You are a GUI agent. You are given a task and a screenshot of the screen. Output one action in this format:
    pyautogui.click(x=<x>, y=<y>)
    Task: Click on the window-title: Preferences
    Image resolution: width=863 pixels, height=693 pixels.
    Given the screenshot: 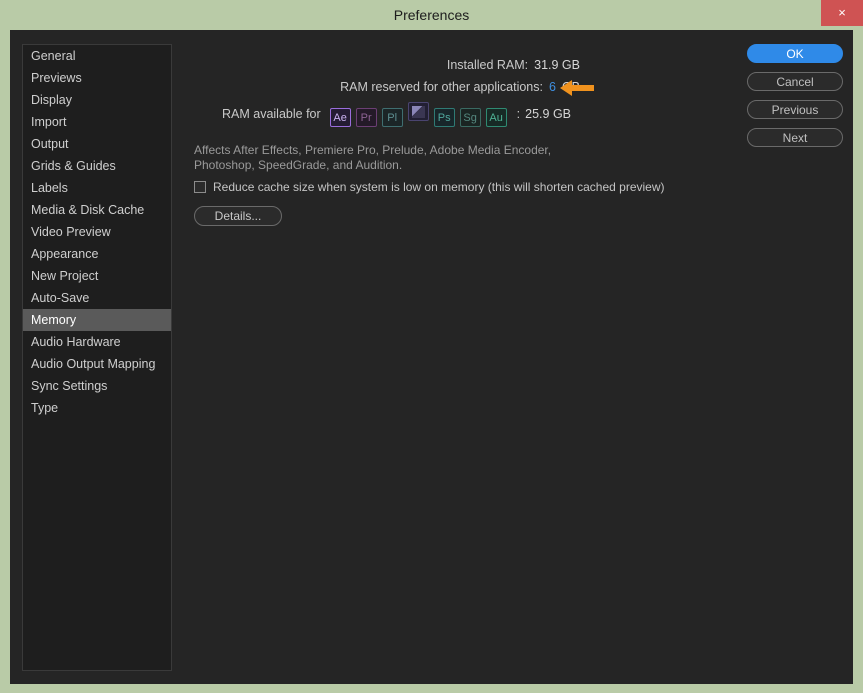 What is the action you would take?
    pyautogui.click(x=431, y=15)
    